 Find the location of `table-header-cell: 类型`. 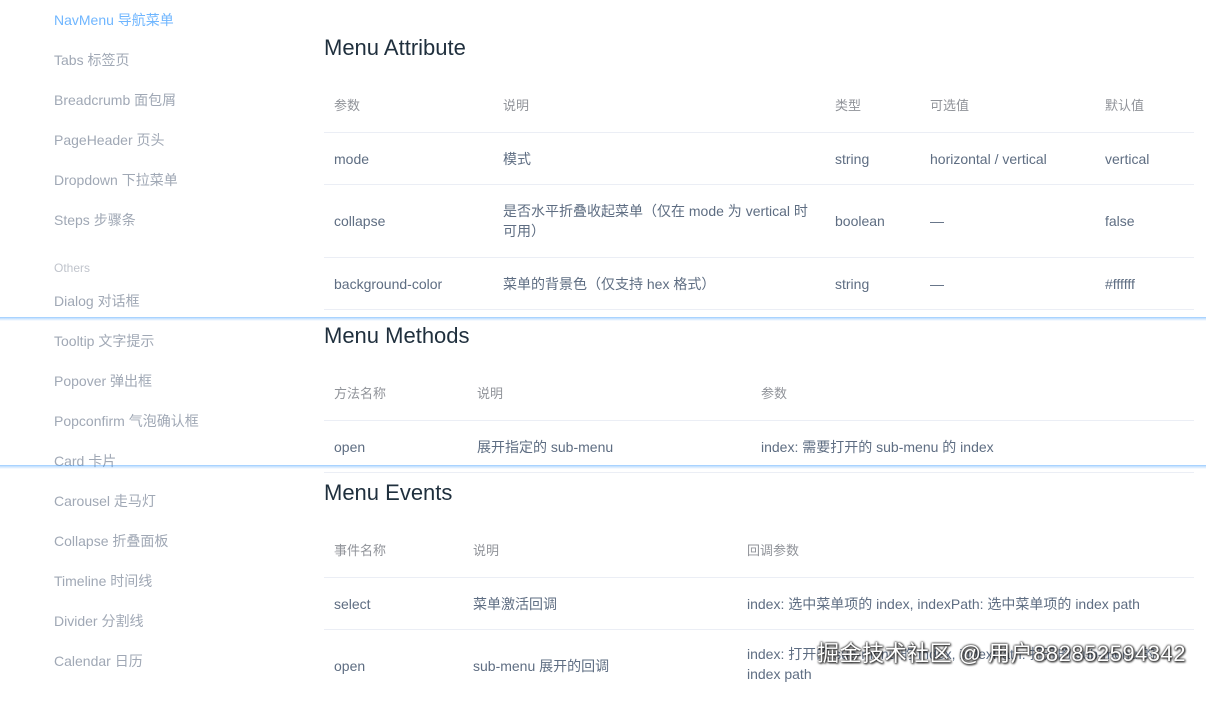

table-header-cell: 类型 is located at coordinates (848, 105).